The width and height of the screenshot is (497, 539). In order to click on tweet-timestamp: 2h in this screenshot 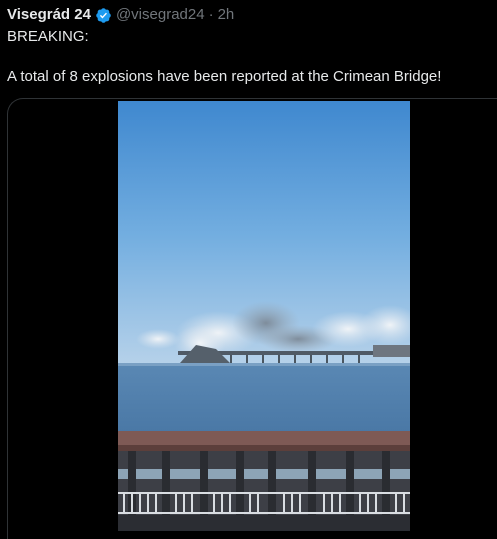, I will do `click(226, 15)`.